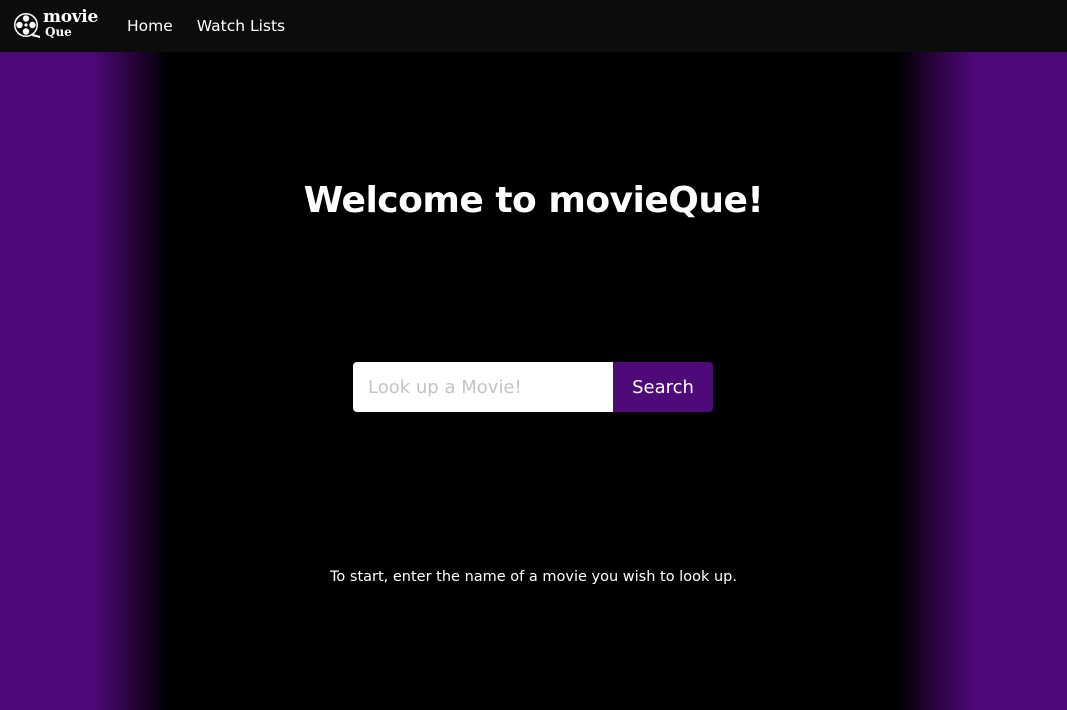 This screenshot has width=1067, height=710. I want to click on search-form: Search, so click(533, 387).